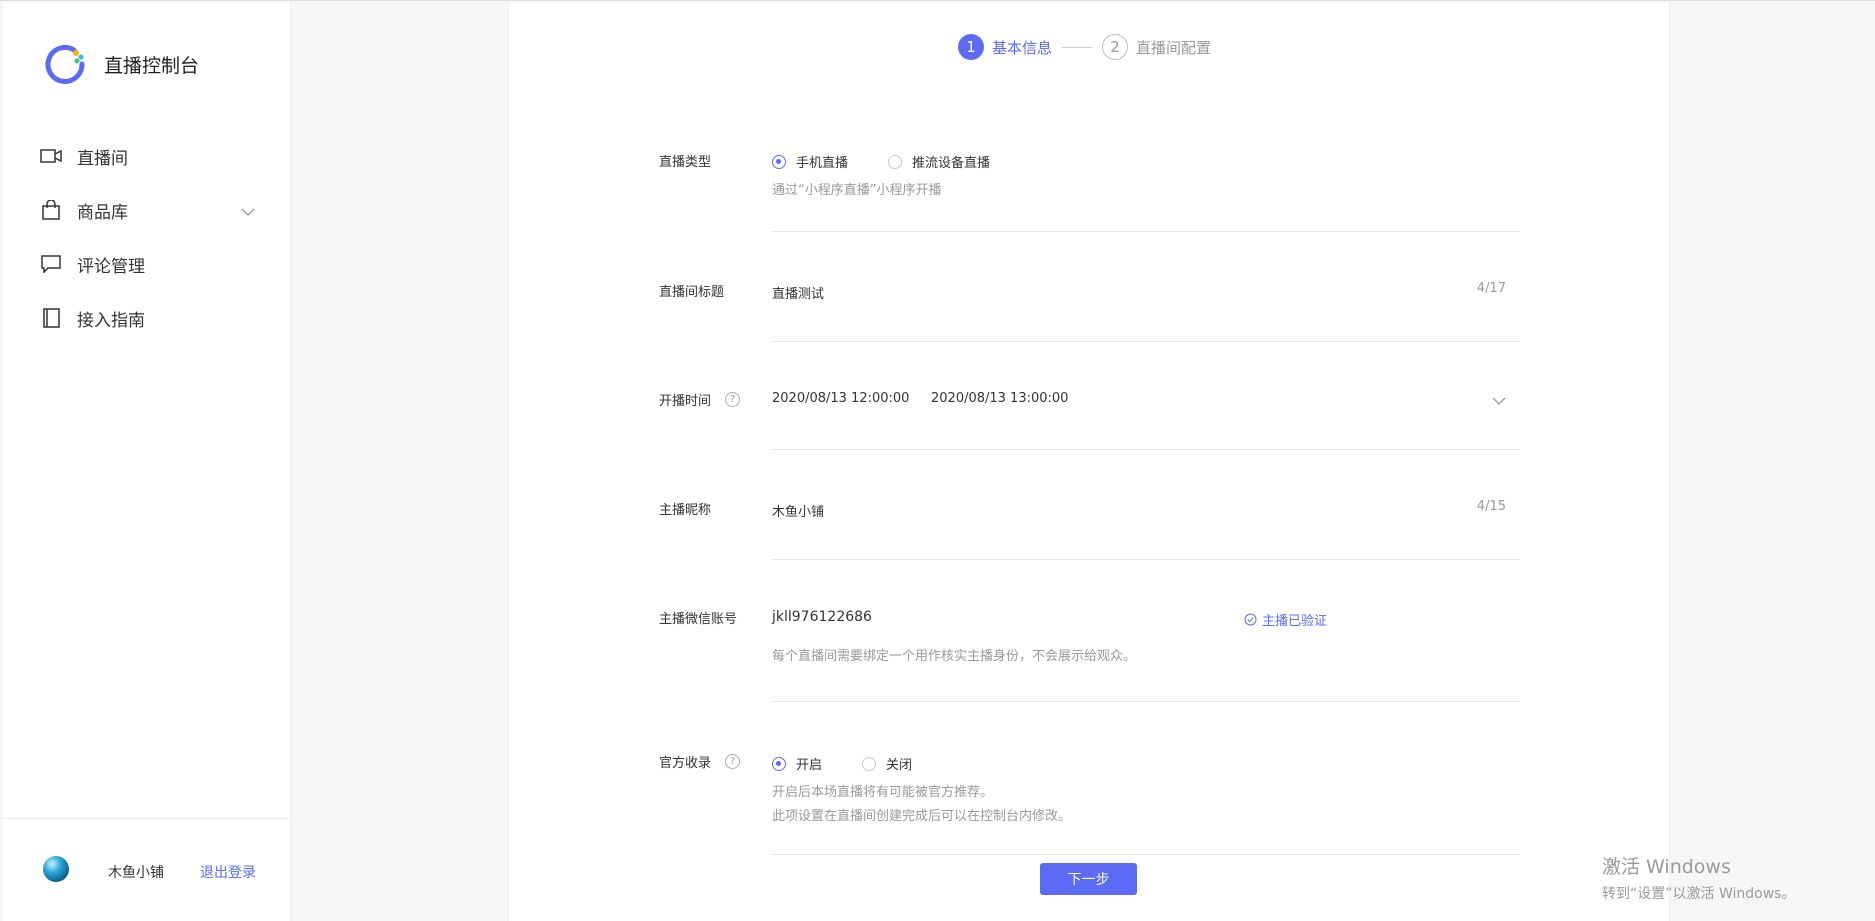 The height and width of the screenshot is (921, 1875). Describe the element at coordinates (841, 398) in the screenshot. I see `time-start-value: 2020/08/13 12:00:00` at that location.